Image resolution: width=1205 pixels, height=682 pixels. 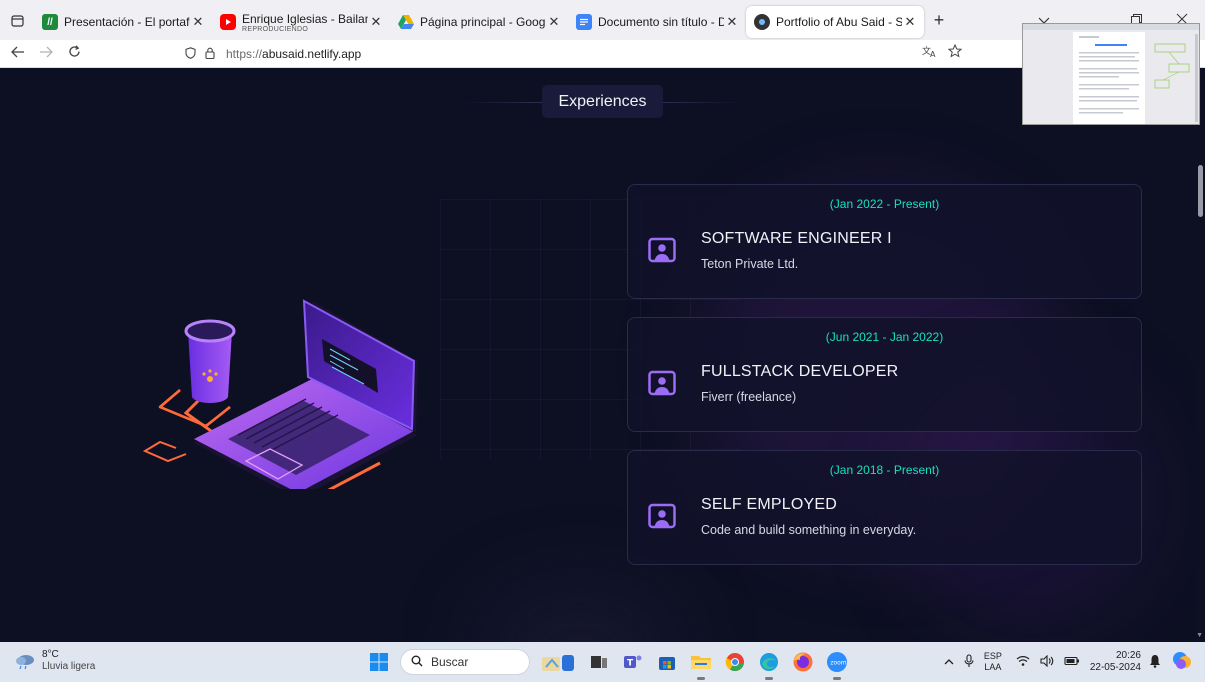 I want to click on zoom-icon: zoom, so click(x=837, y=664).